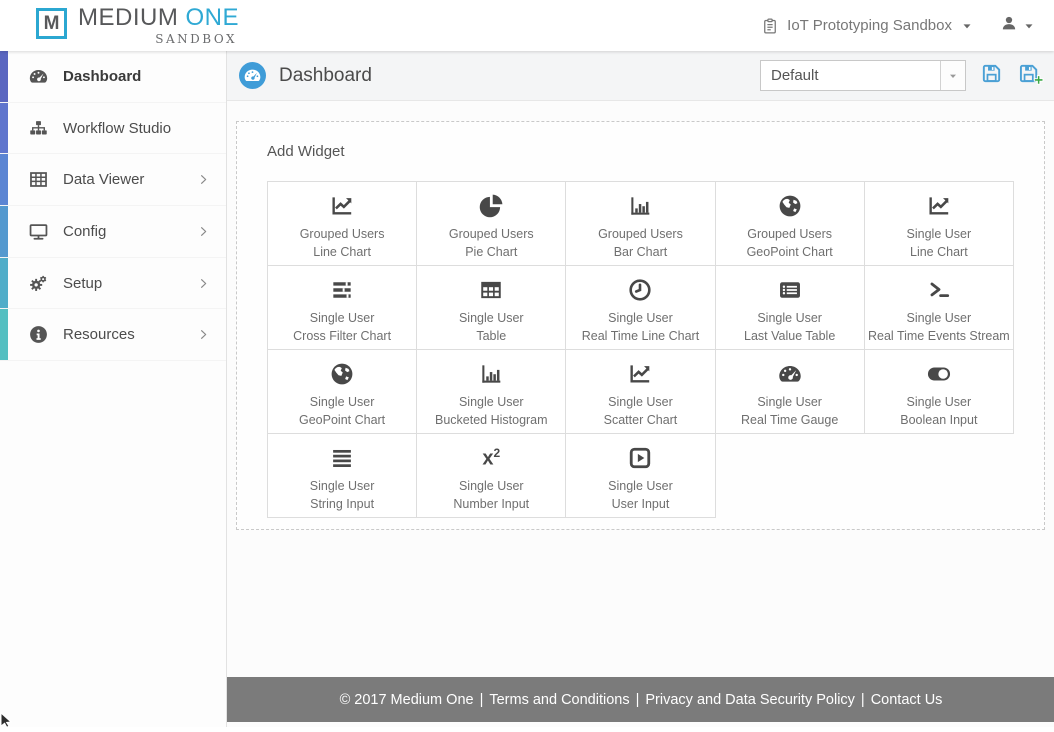  What do you see at coordinates (38, 283) in the screenshot?
I see `gears-icon` at bounding box center [38, 283].